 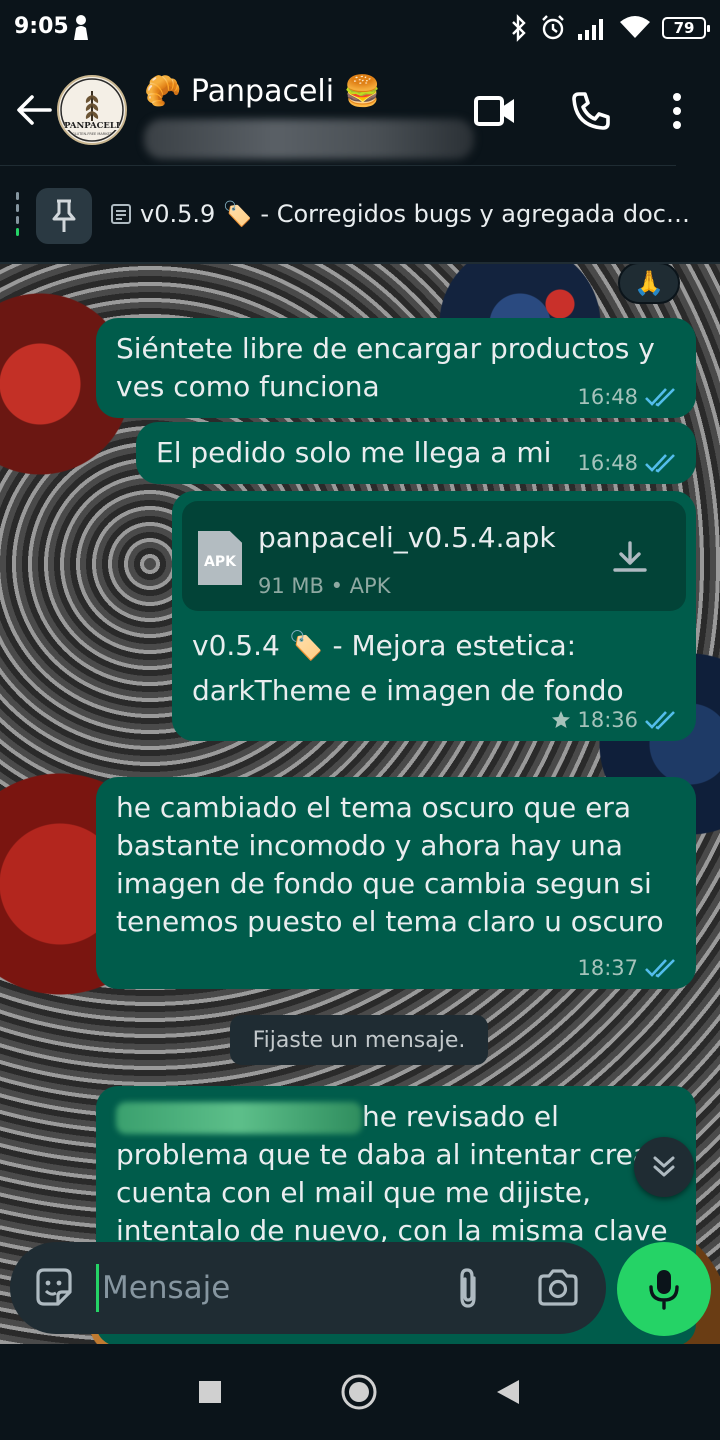 I want to click on file-meta: 91 MB • APK, so click(x=324, y=586).